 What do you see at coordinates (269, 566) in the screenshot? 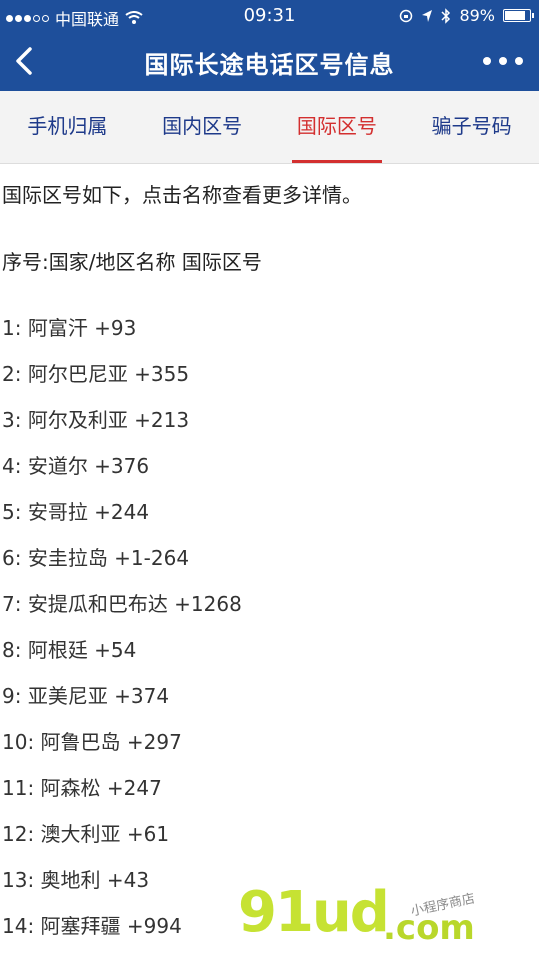
I see `list-item: 6: 安圭拉岛 +1-264` at bounding box center [269, 566].